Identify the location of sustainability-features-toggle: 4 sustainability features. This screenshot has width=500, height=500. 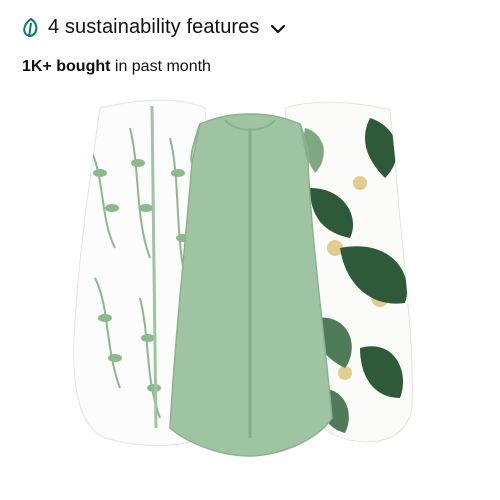
(154, 27).